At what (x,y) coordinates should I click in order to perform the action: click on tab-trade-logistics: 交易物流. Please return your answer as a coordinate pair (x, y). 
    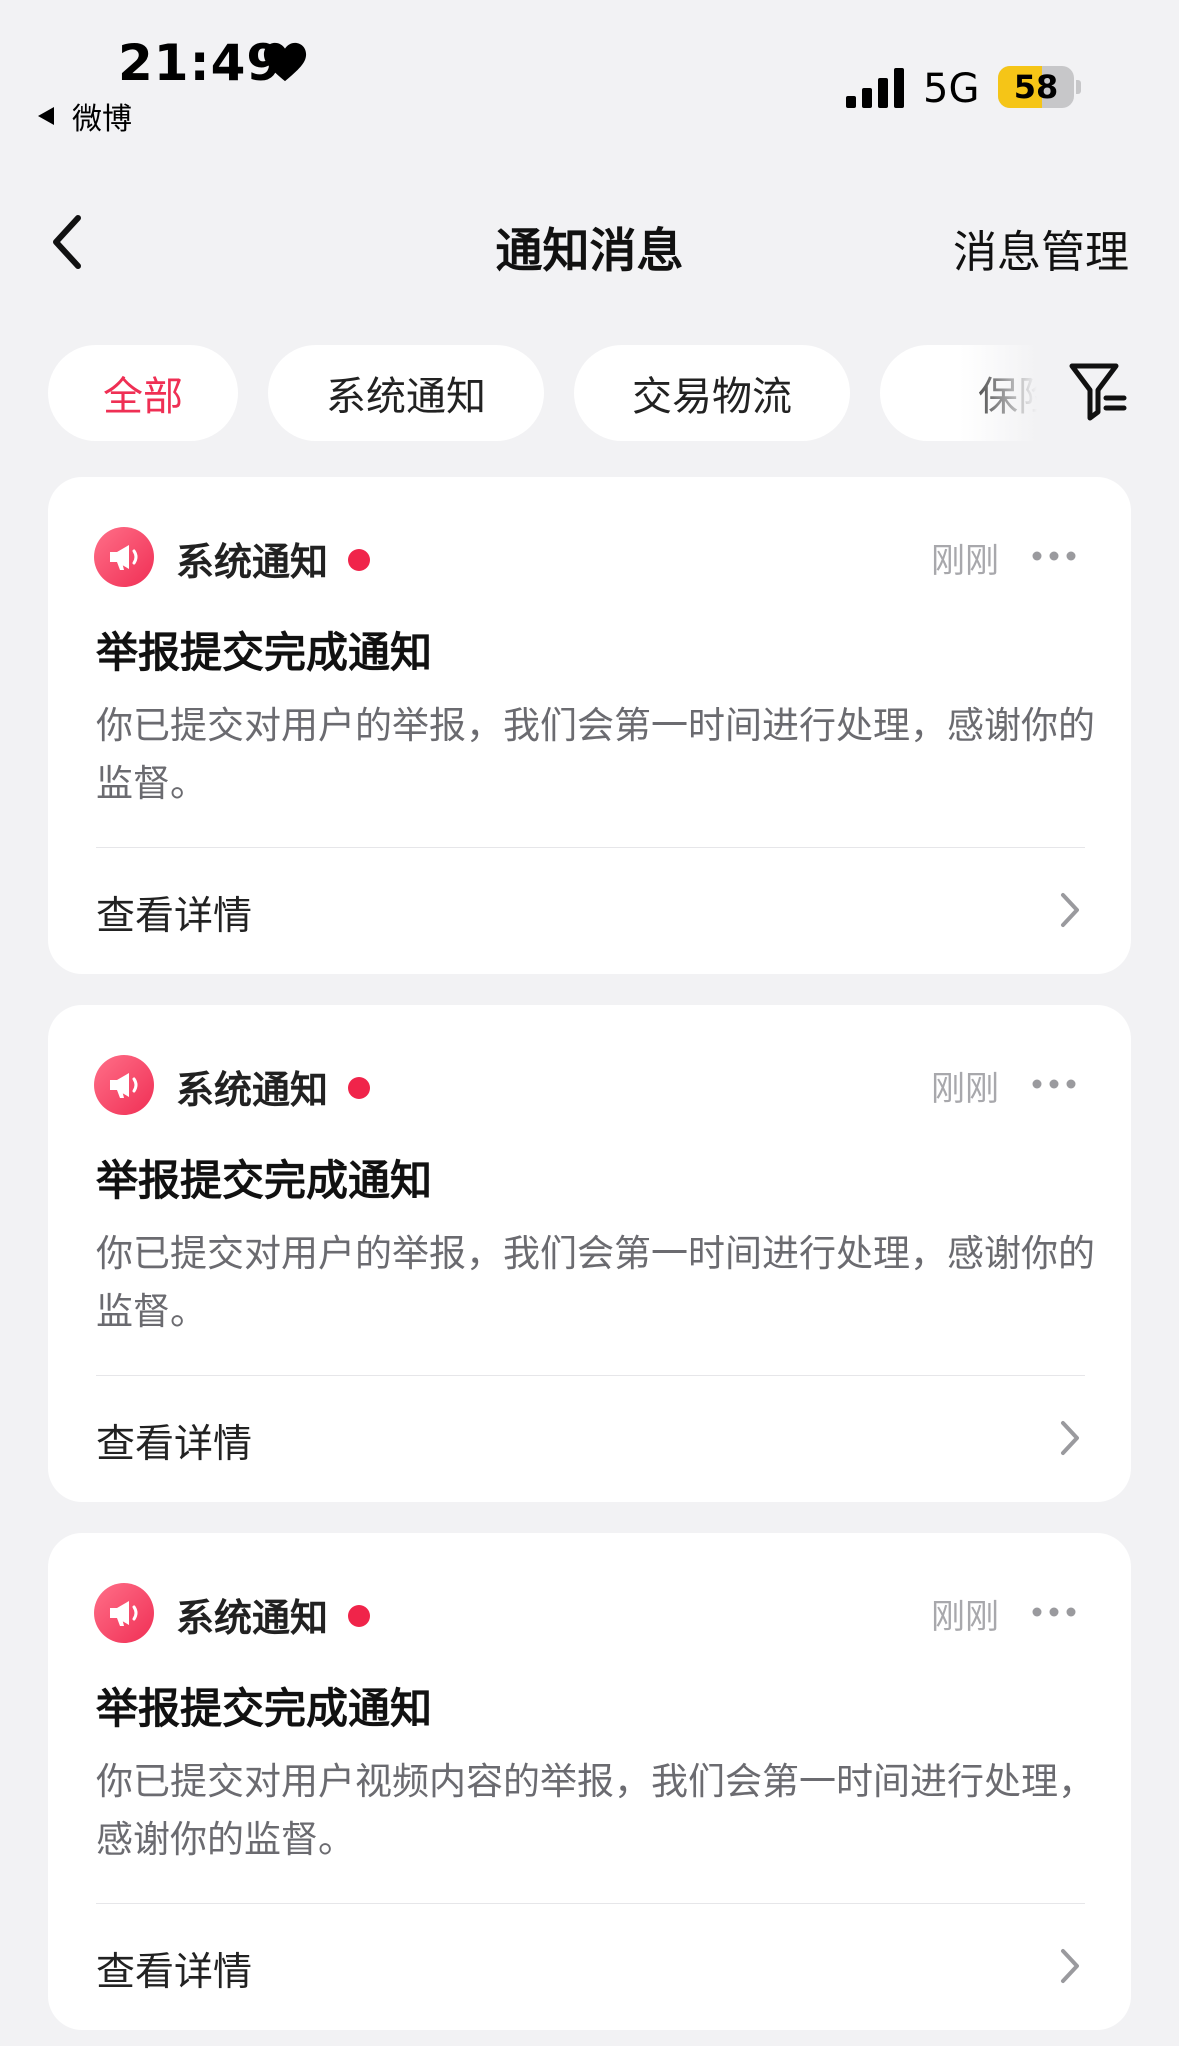
    Looking at the image, I should click on (712, 393).